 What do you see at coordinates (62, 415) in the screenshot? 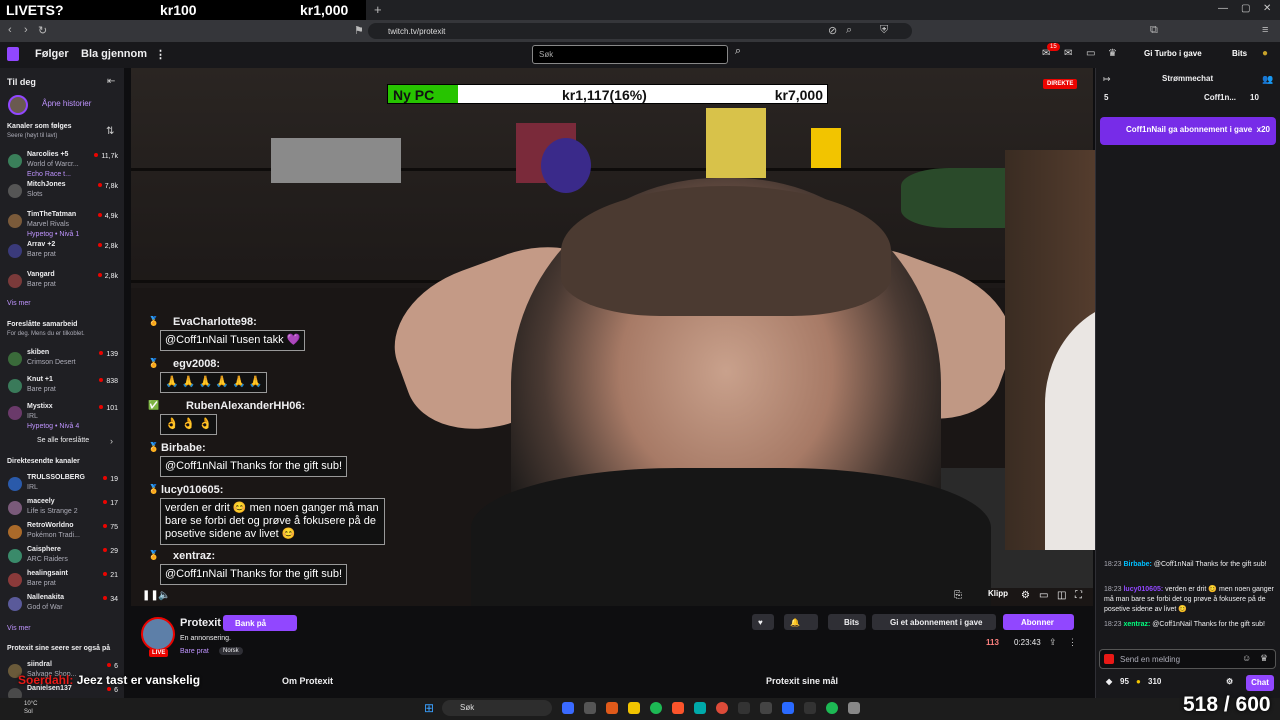
I see `sidebar-channel: MystixxIRL101Hypetog • Nivå 4` at bounding box center [62, 415].